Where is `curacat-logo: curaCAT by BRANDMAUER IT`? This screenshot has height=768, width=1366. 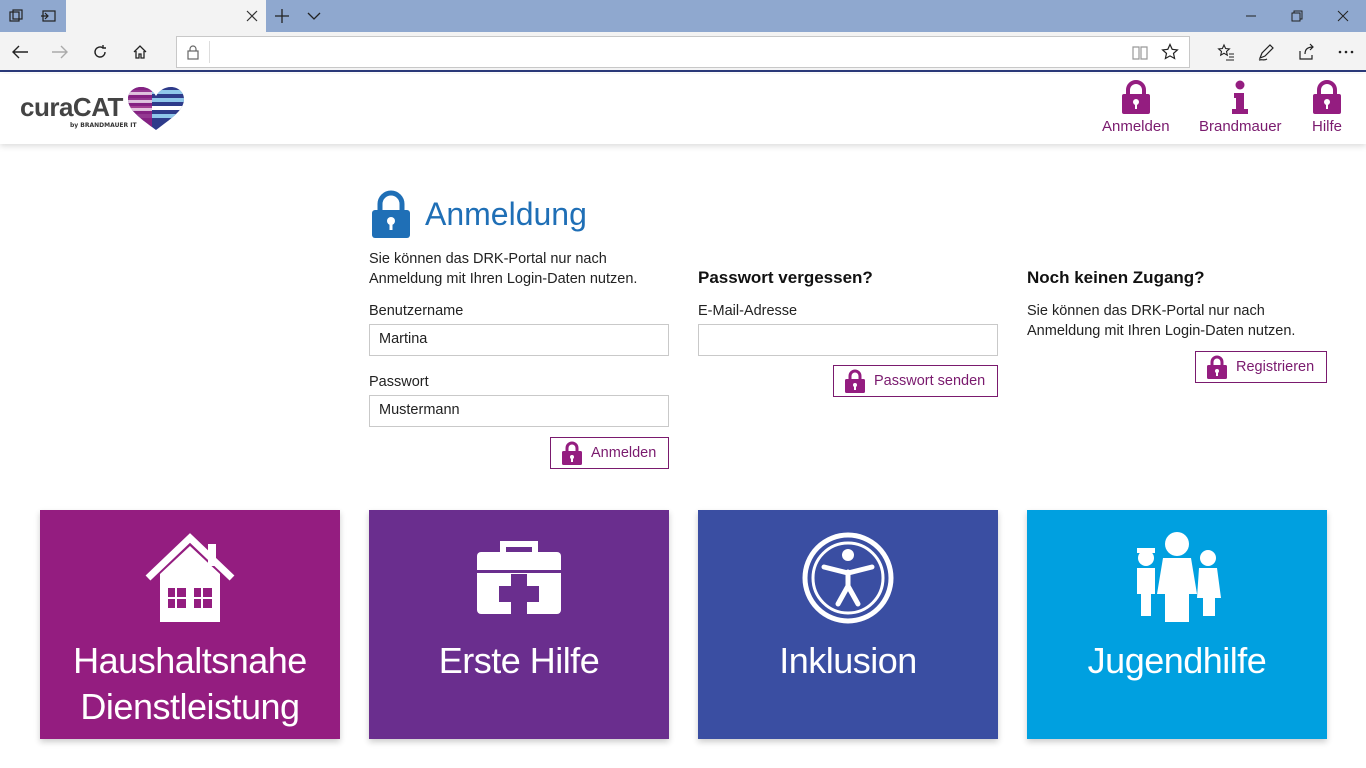
curacat-logo: curaCAT by BRANDMAUER IT is located at coordinates (105, 110).